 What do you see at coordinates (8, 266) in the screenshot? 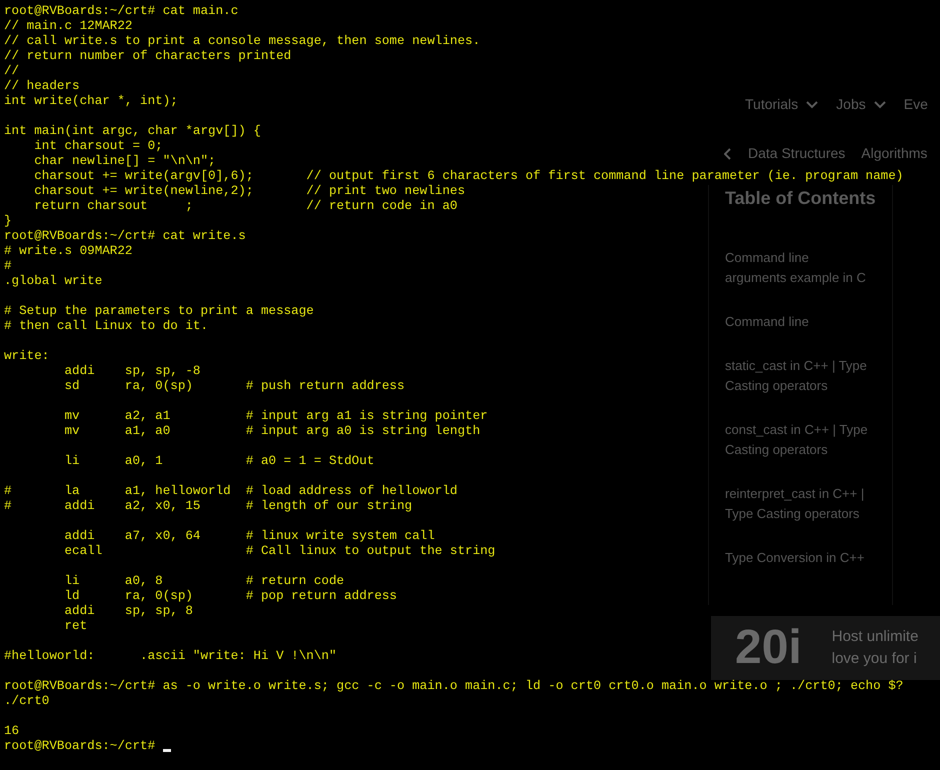
I see `terminal-line: #` at bounding box center [8, 266].